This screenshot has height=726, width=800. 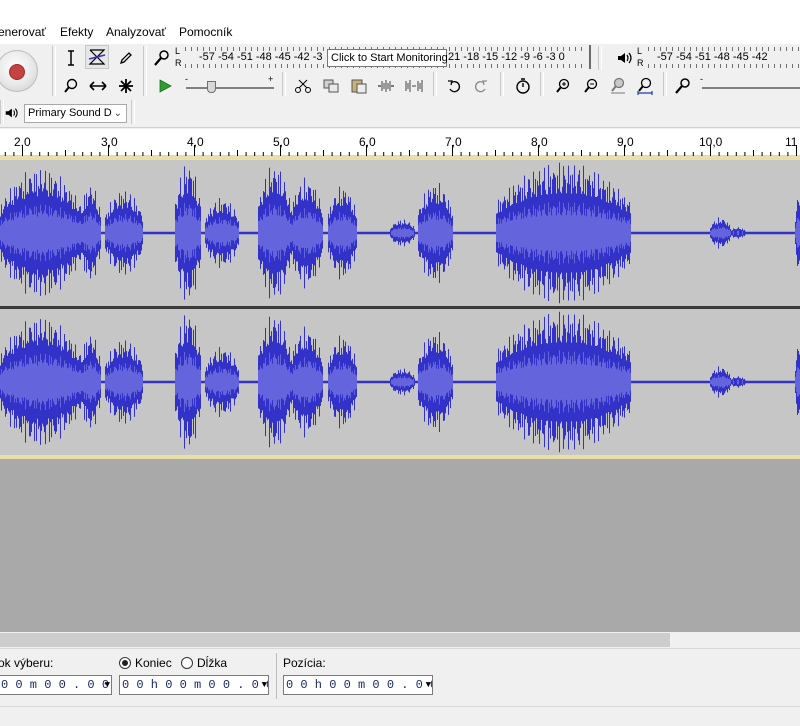 I want to click on undo-icon, so click(x=454, y=86).